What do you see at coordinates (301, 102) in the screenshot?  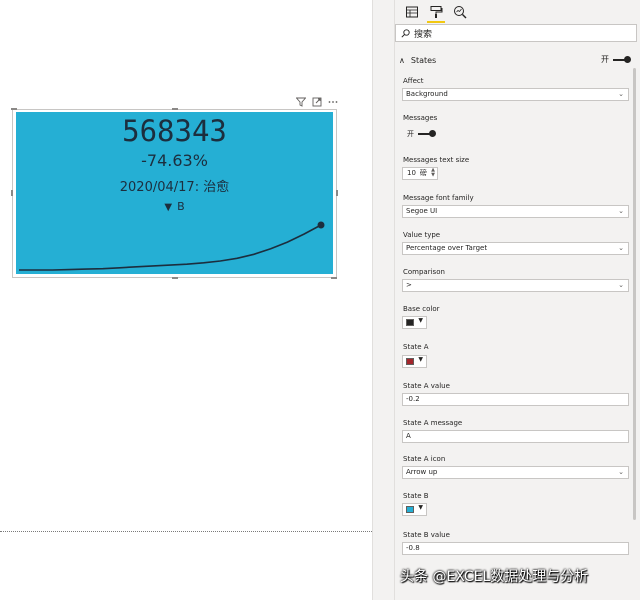 I see `filter-icon` at bounding box center [301, 102].